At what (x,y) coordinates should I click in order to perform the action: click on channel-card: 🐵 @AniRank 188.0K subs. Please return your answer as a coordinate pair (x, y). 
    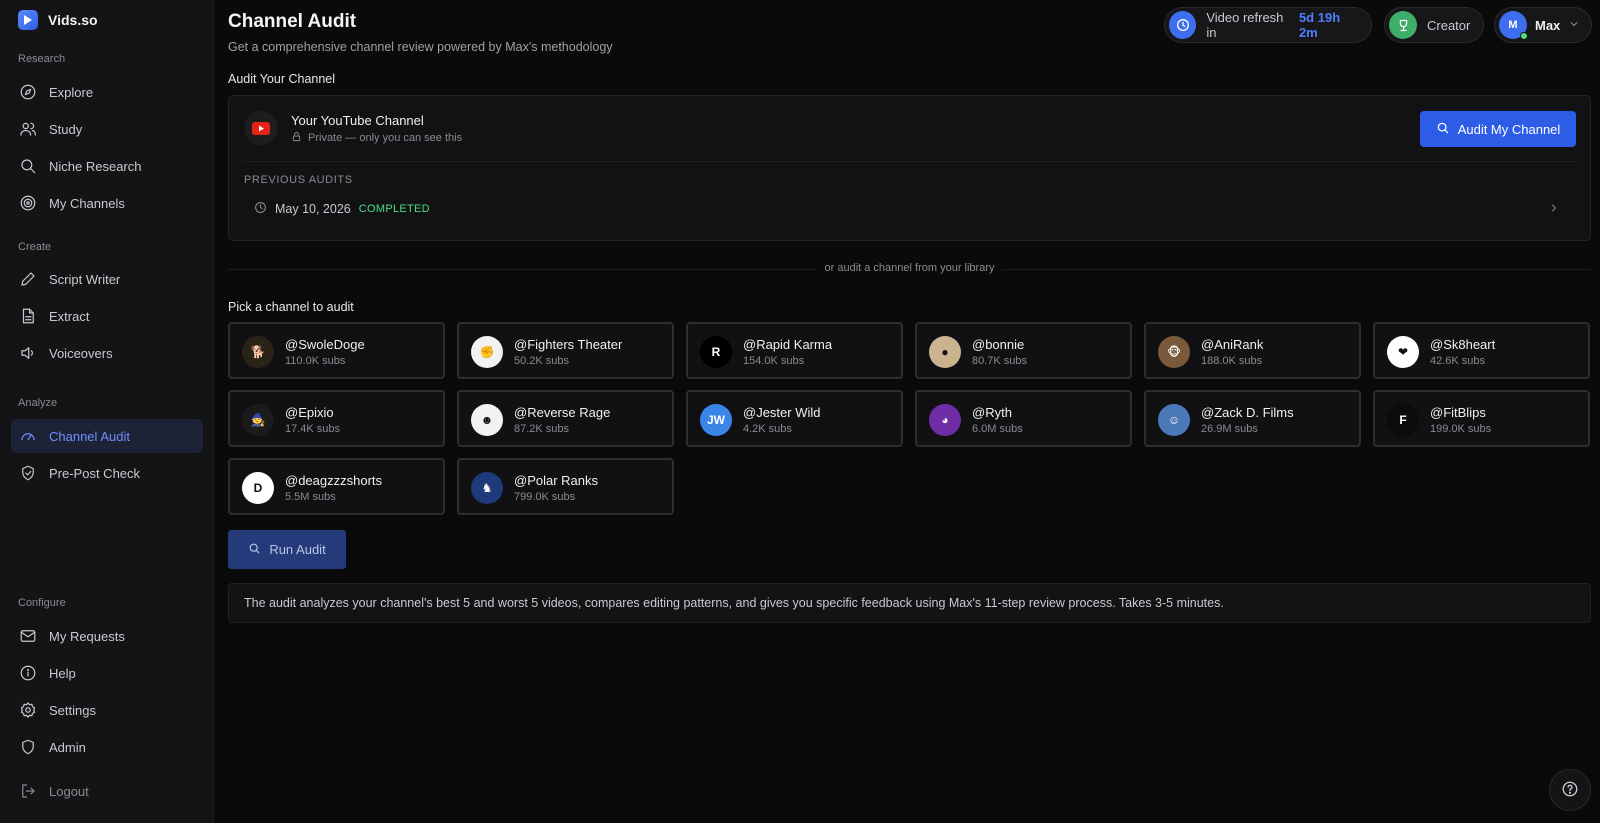
    Looking at the image, I should click on (1252, 350).